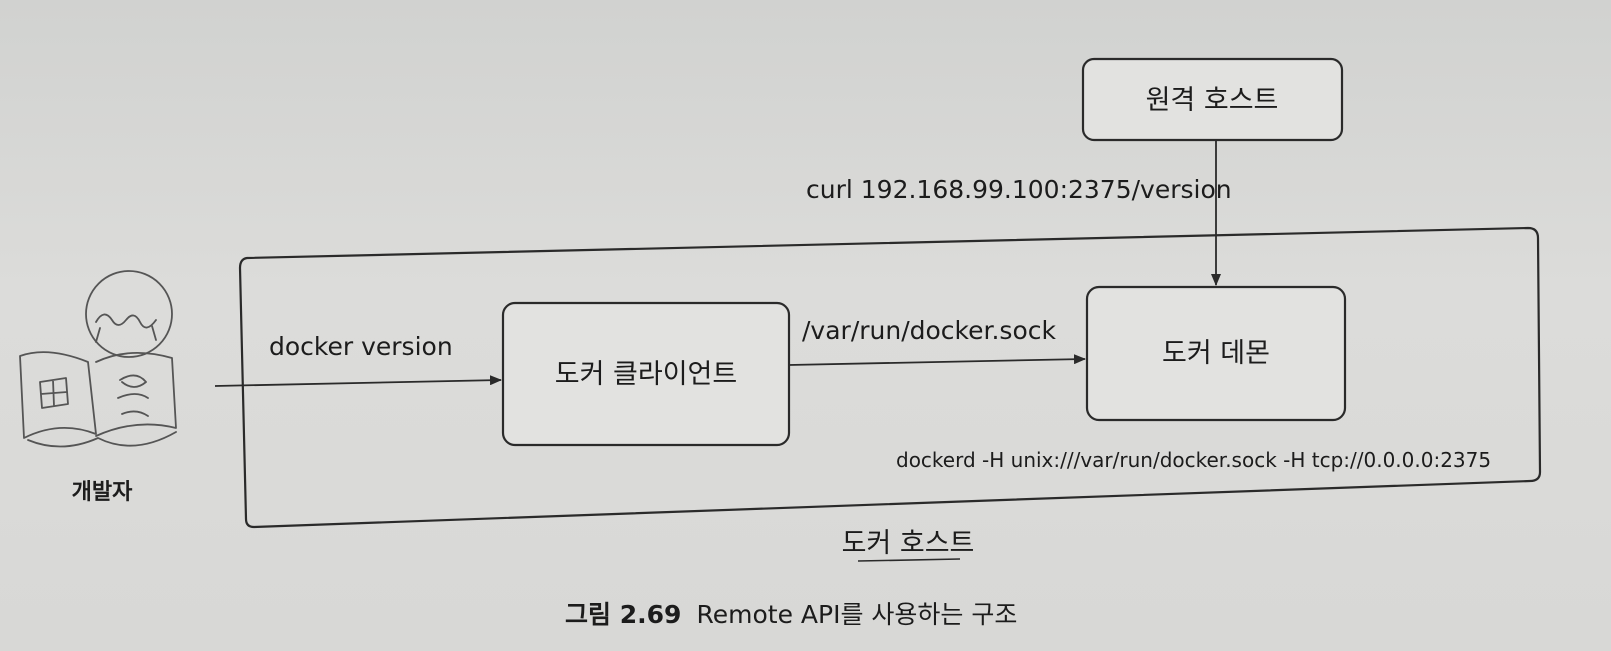 This screenshot has width=1611, height=651. Describe the element at coordinates (1216, 353) in the screenshot. I see `docker-daemon-label: 도커 데몬` at that location.